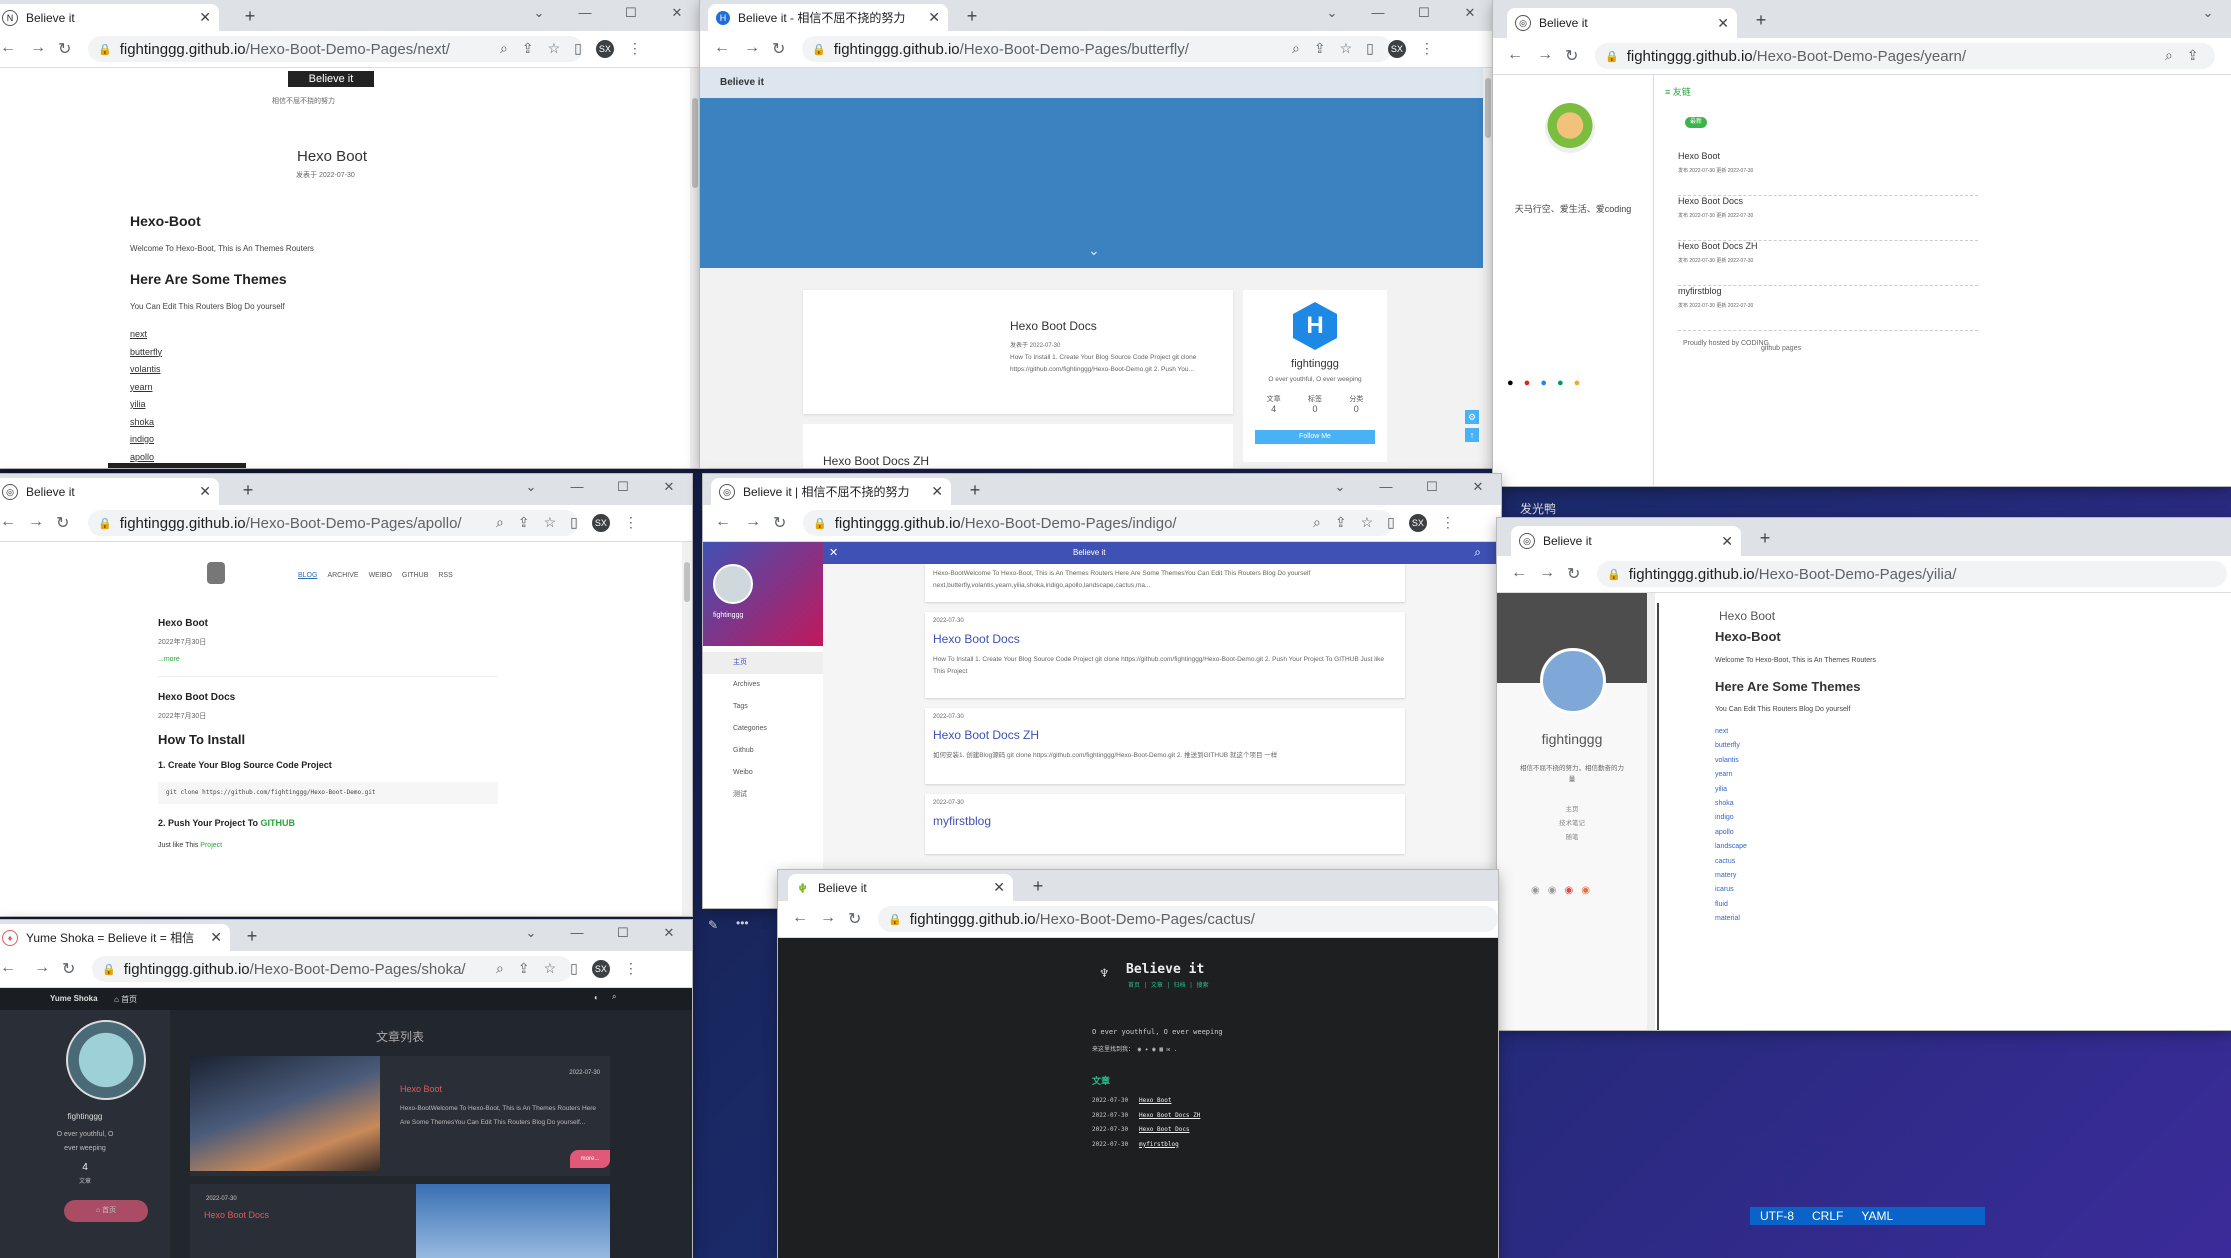 Image resolution: width=2231 pixels, height=1258 pixels. Describe the element at coordinates (331, 79) in the screenshot. I see `site-badge: Believe it` at that location.